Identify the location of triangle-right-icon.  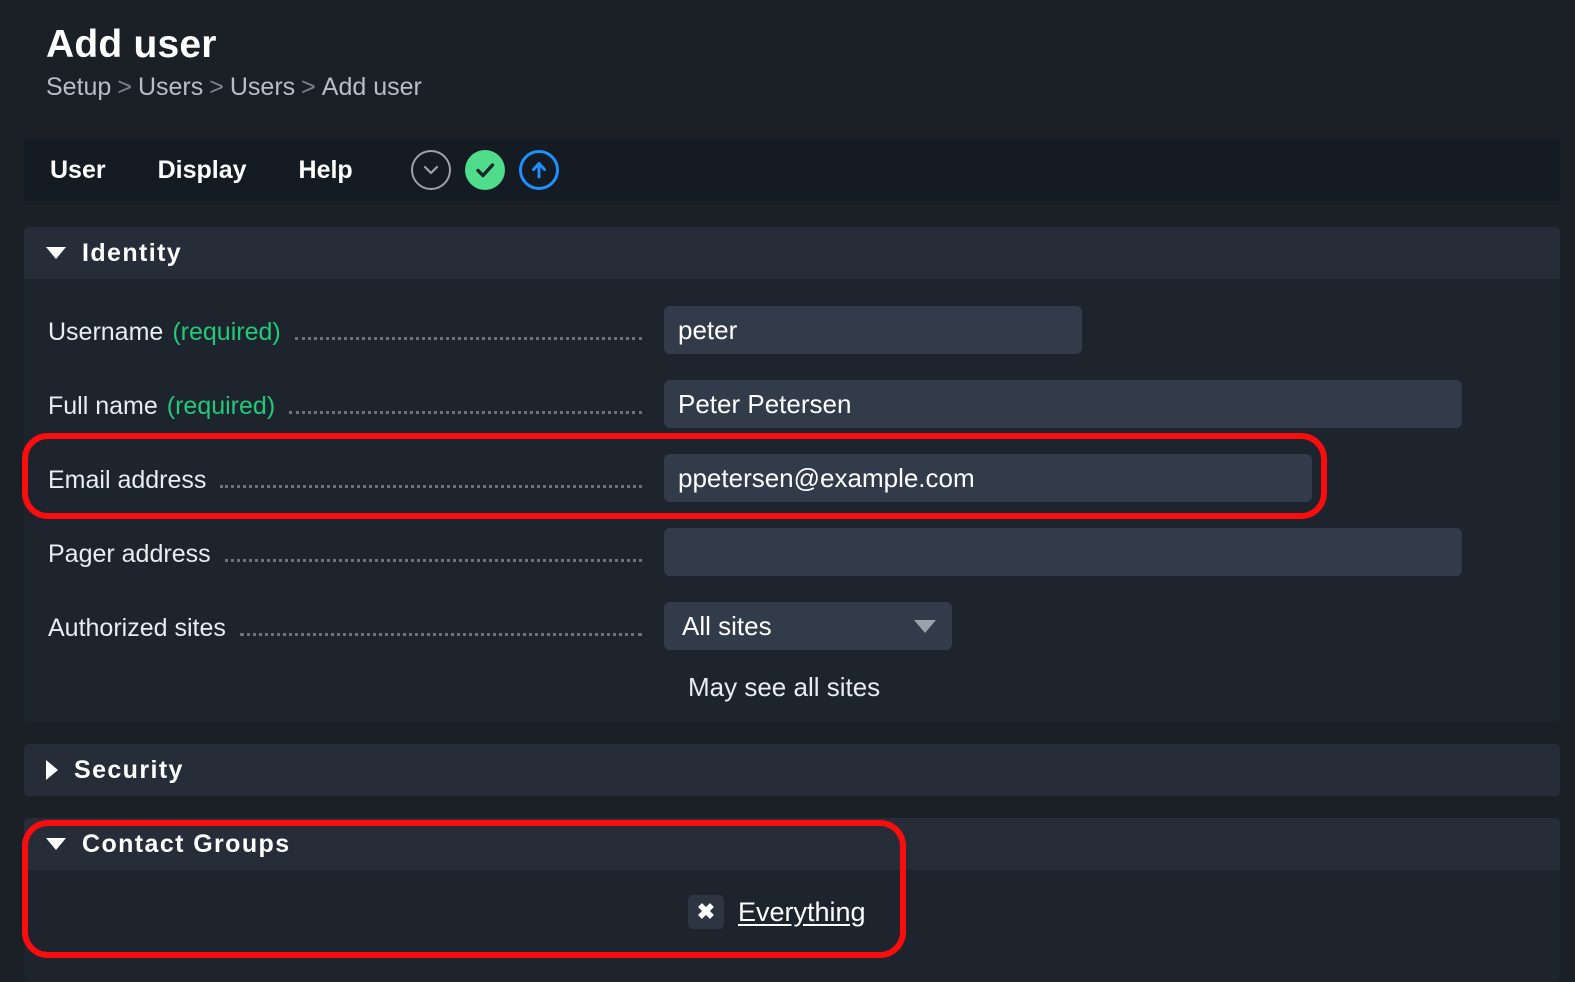
(52, 770).